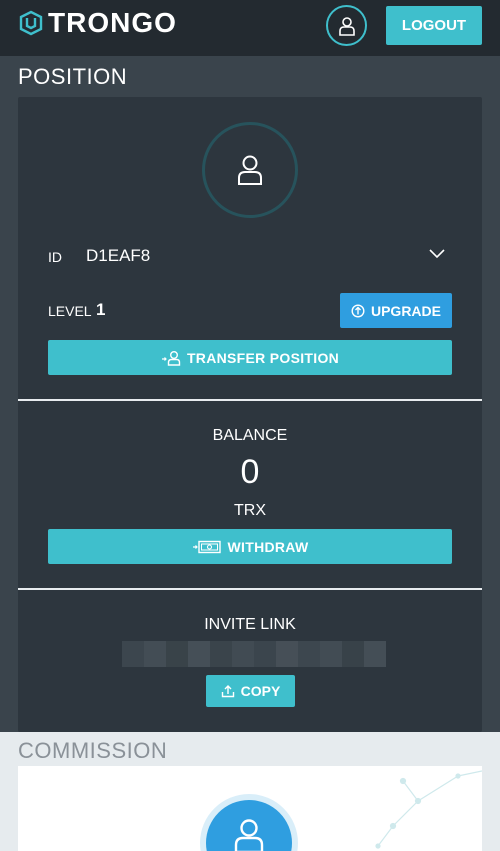 The image size is (500, 851). Describe the element at coordinates (206, 546) in the screenshot. I see `cash-icon` at that location.